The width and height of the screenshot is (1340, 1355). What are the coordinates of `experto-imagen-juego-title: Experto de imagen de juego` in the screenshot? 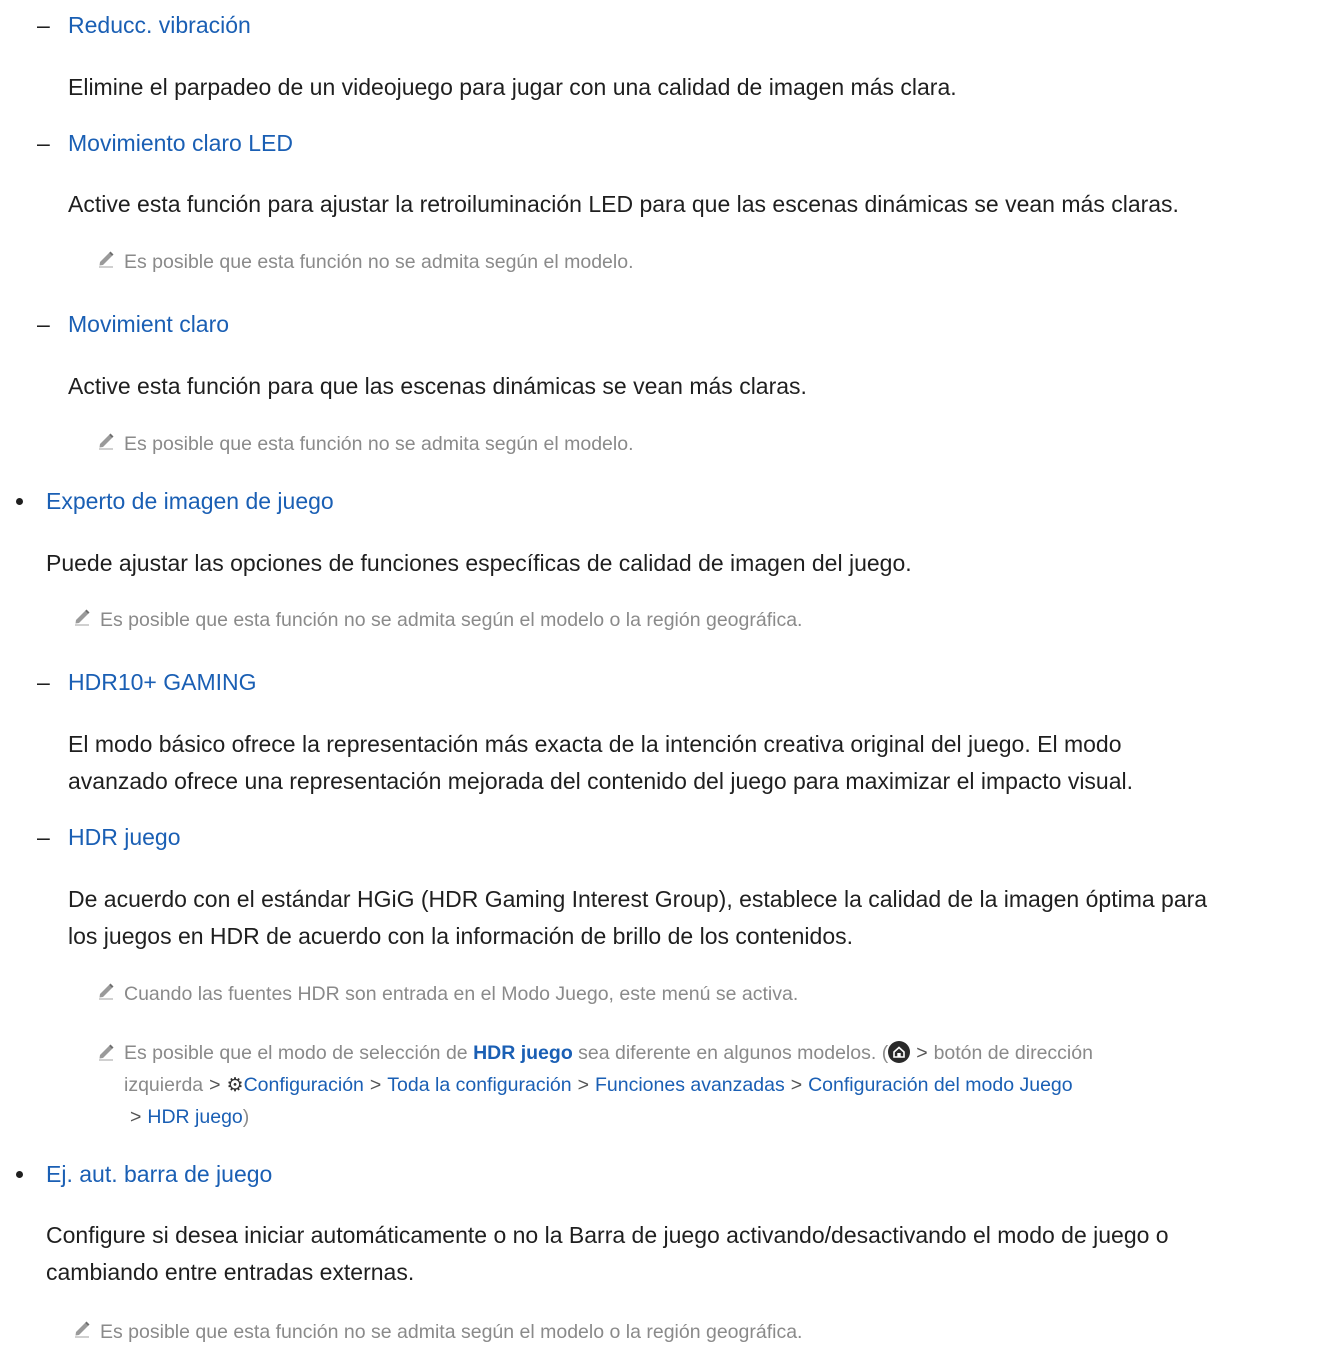 It's located at (190, 501).